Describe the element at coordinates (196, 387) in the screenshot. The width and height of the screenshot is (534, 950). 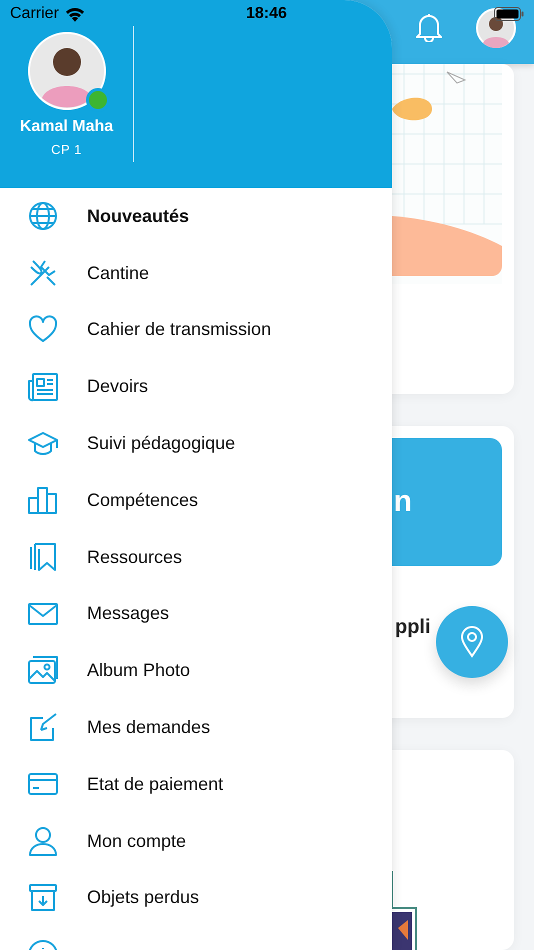
I see `menu-item: Devoirs` at that location.